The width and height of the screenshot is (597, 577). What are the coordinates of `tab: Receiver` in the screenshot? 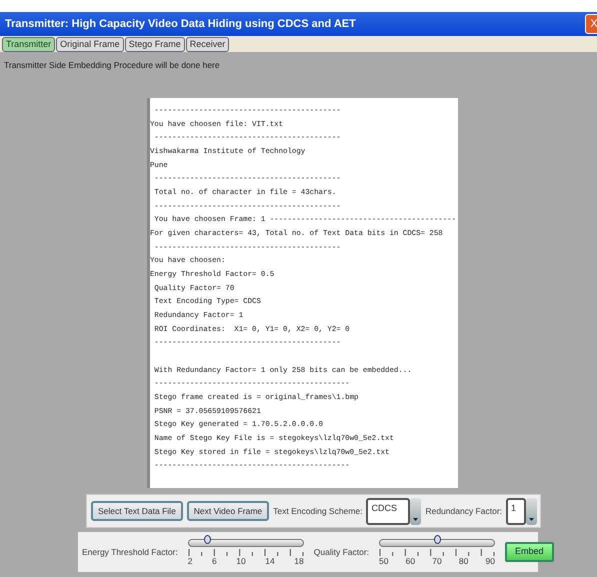 It's located at (208, 44).